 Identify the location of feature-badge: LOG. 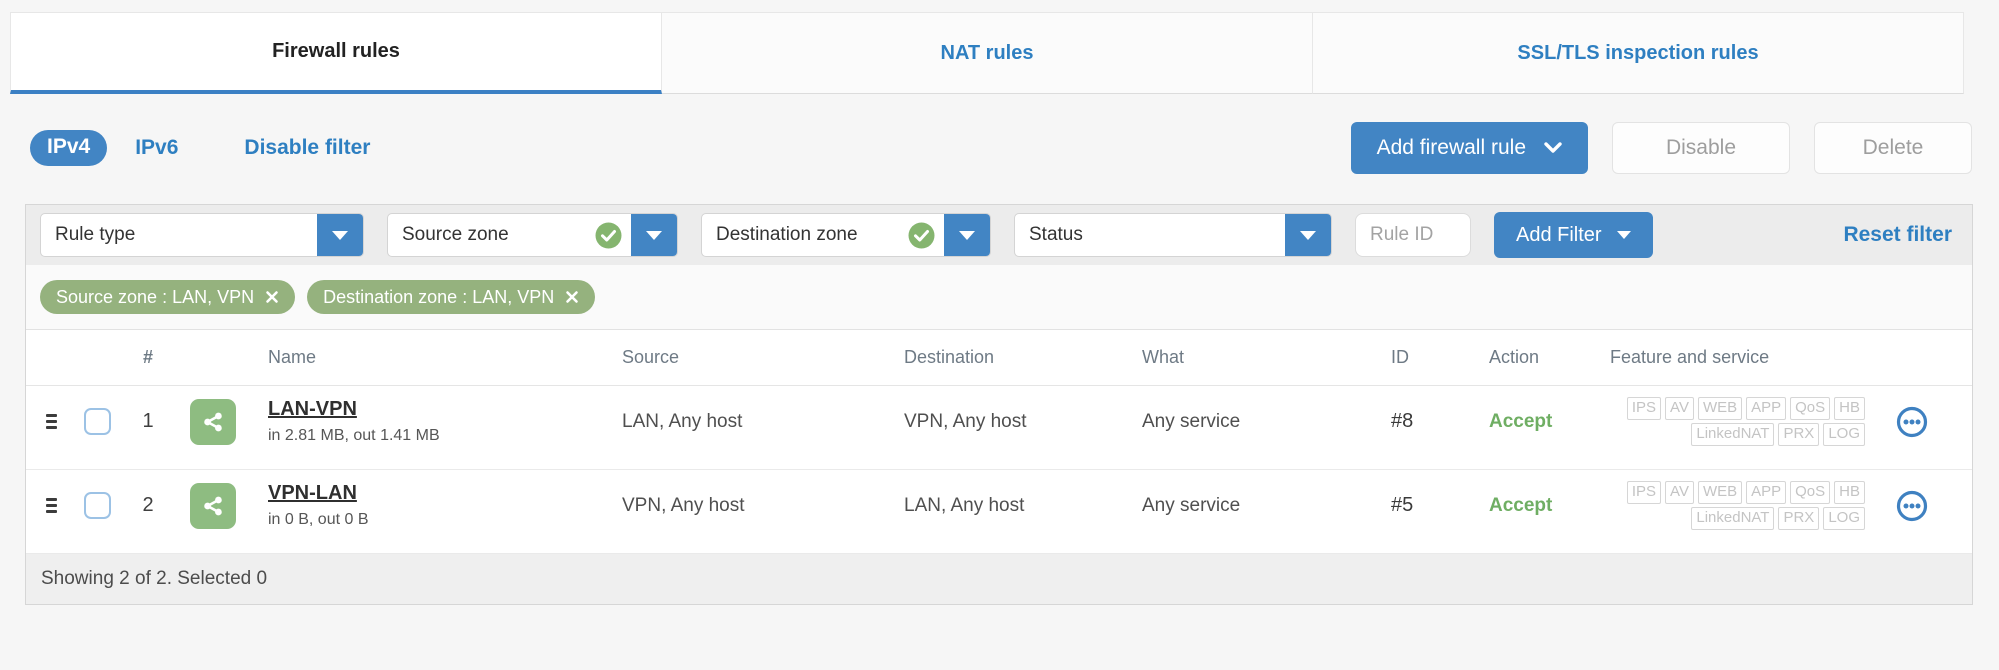
(1844, 518).